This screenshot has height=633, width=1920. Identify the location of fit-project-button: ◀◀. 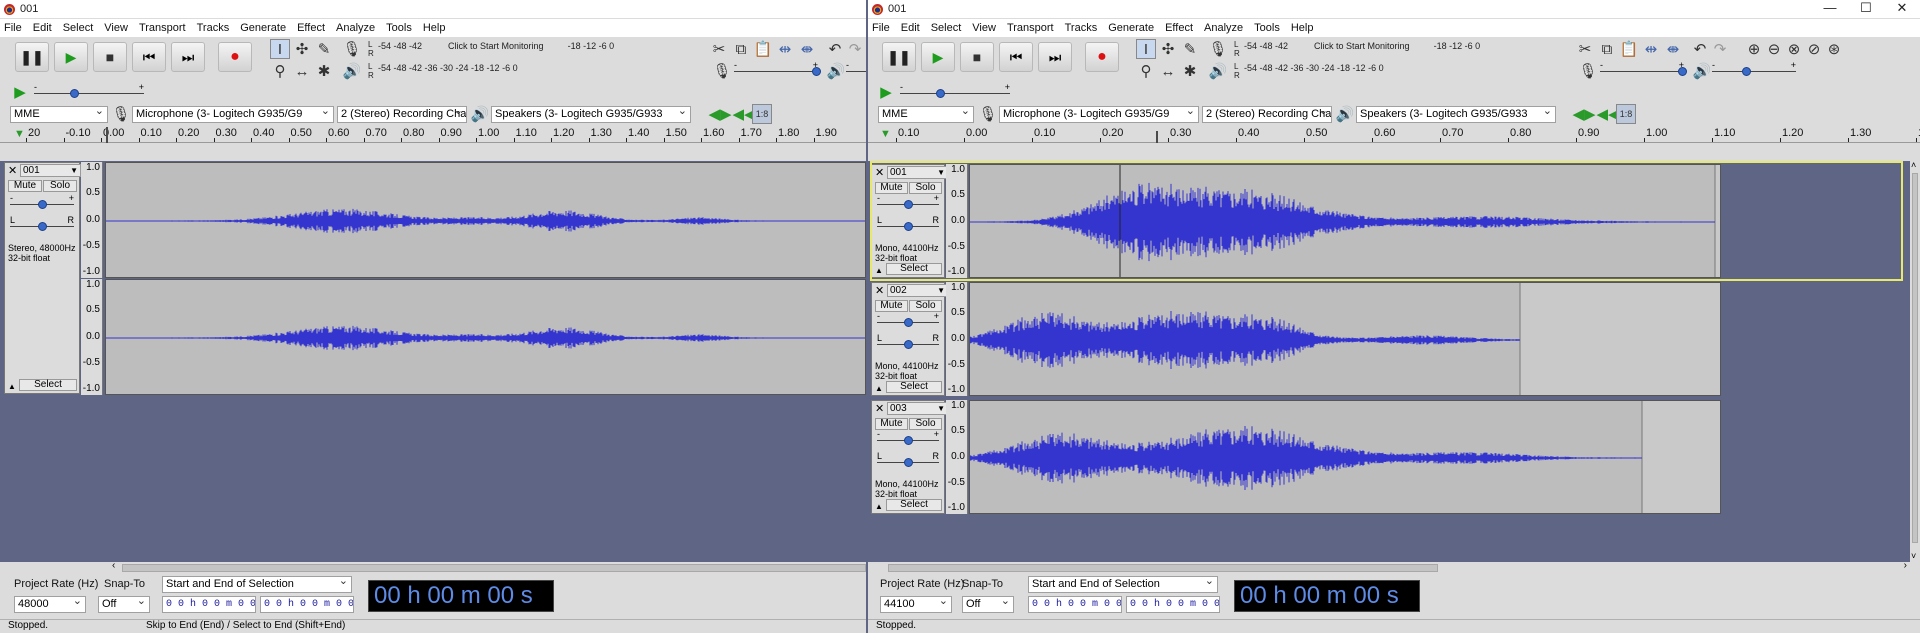
(743, 114).